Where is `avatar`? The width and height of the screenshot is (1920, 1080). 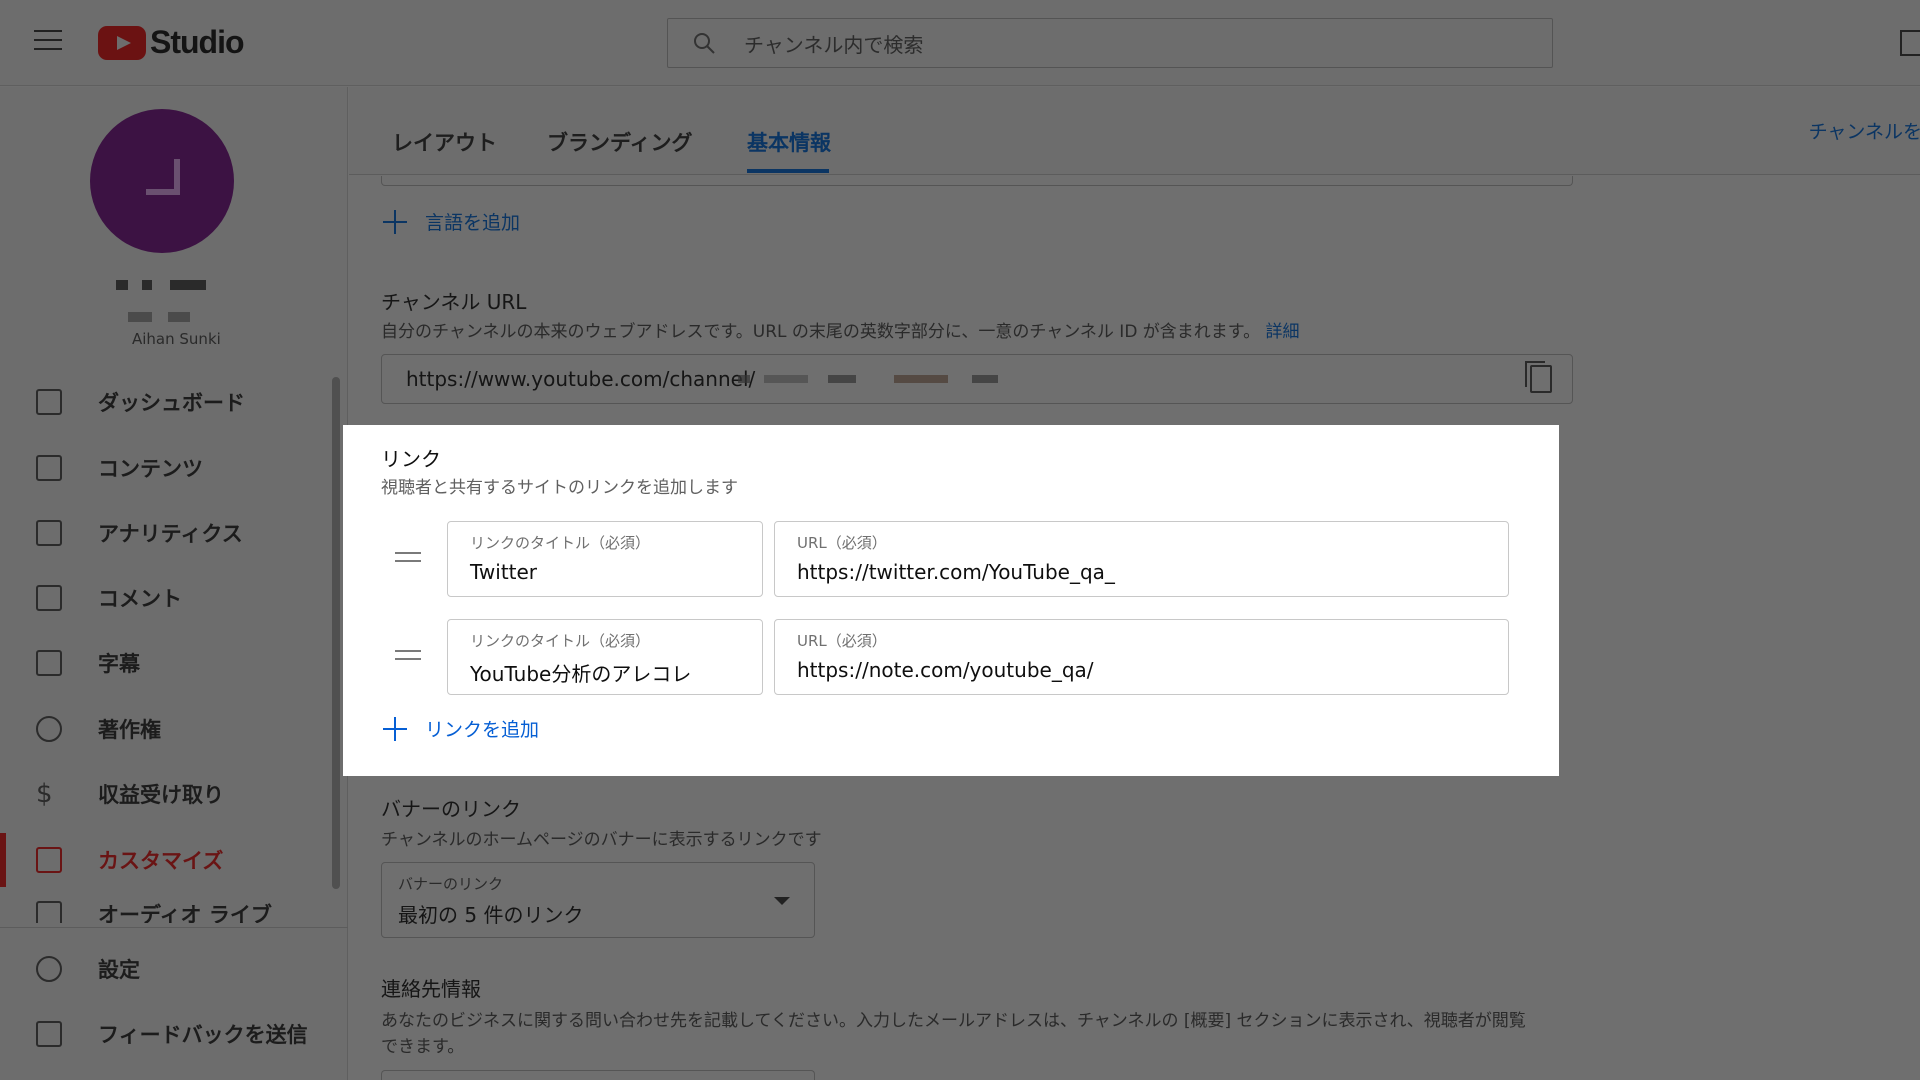 avatar is located at coordinates (162, 181).